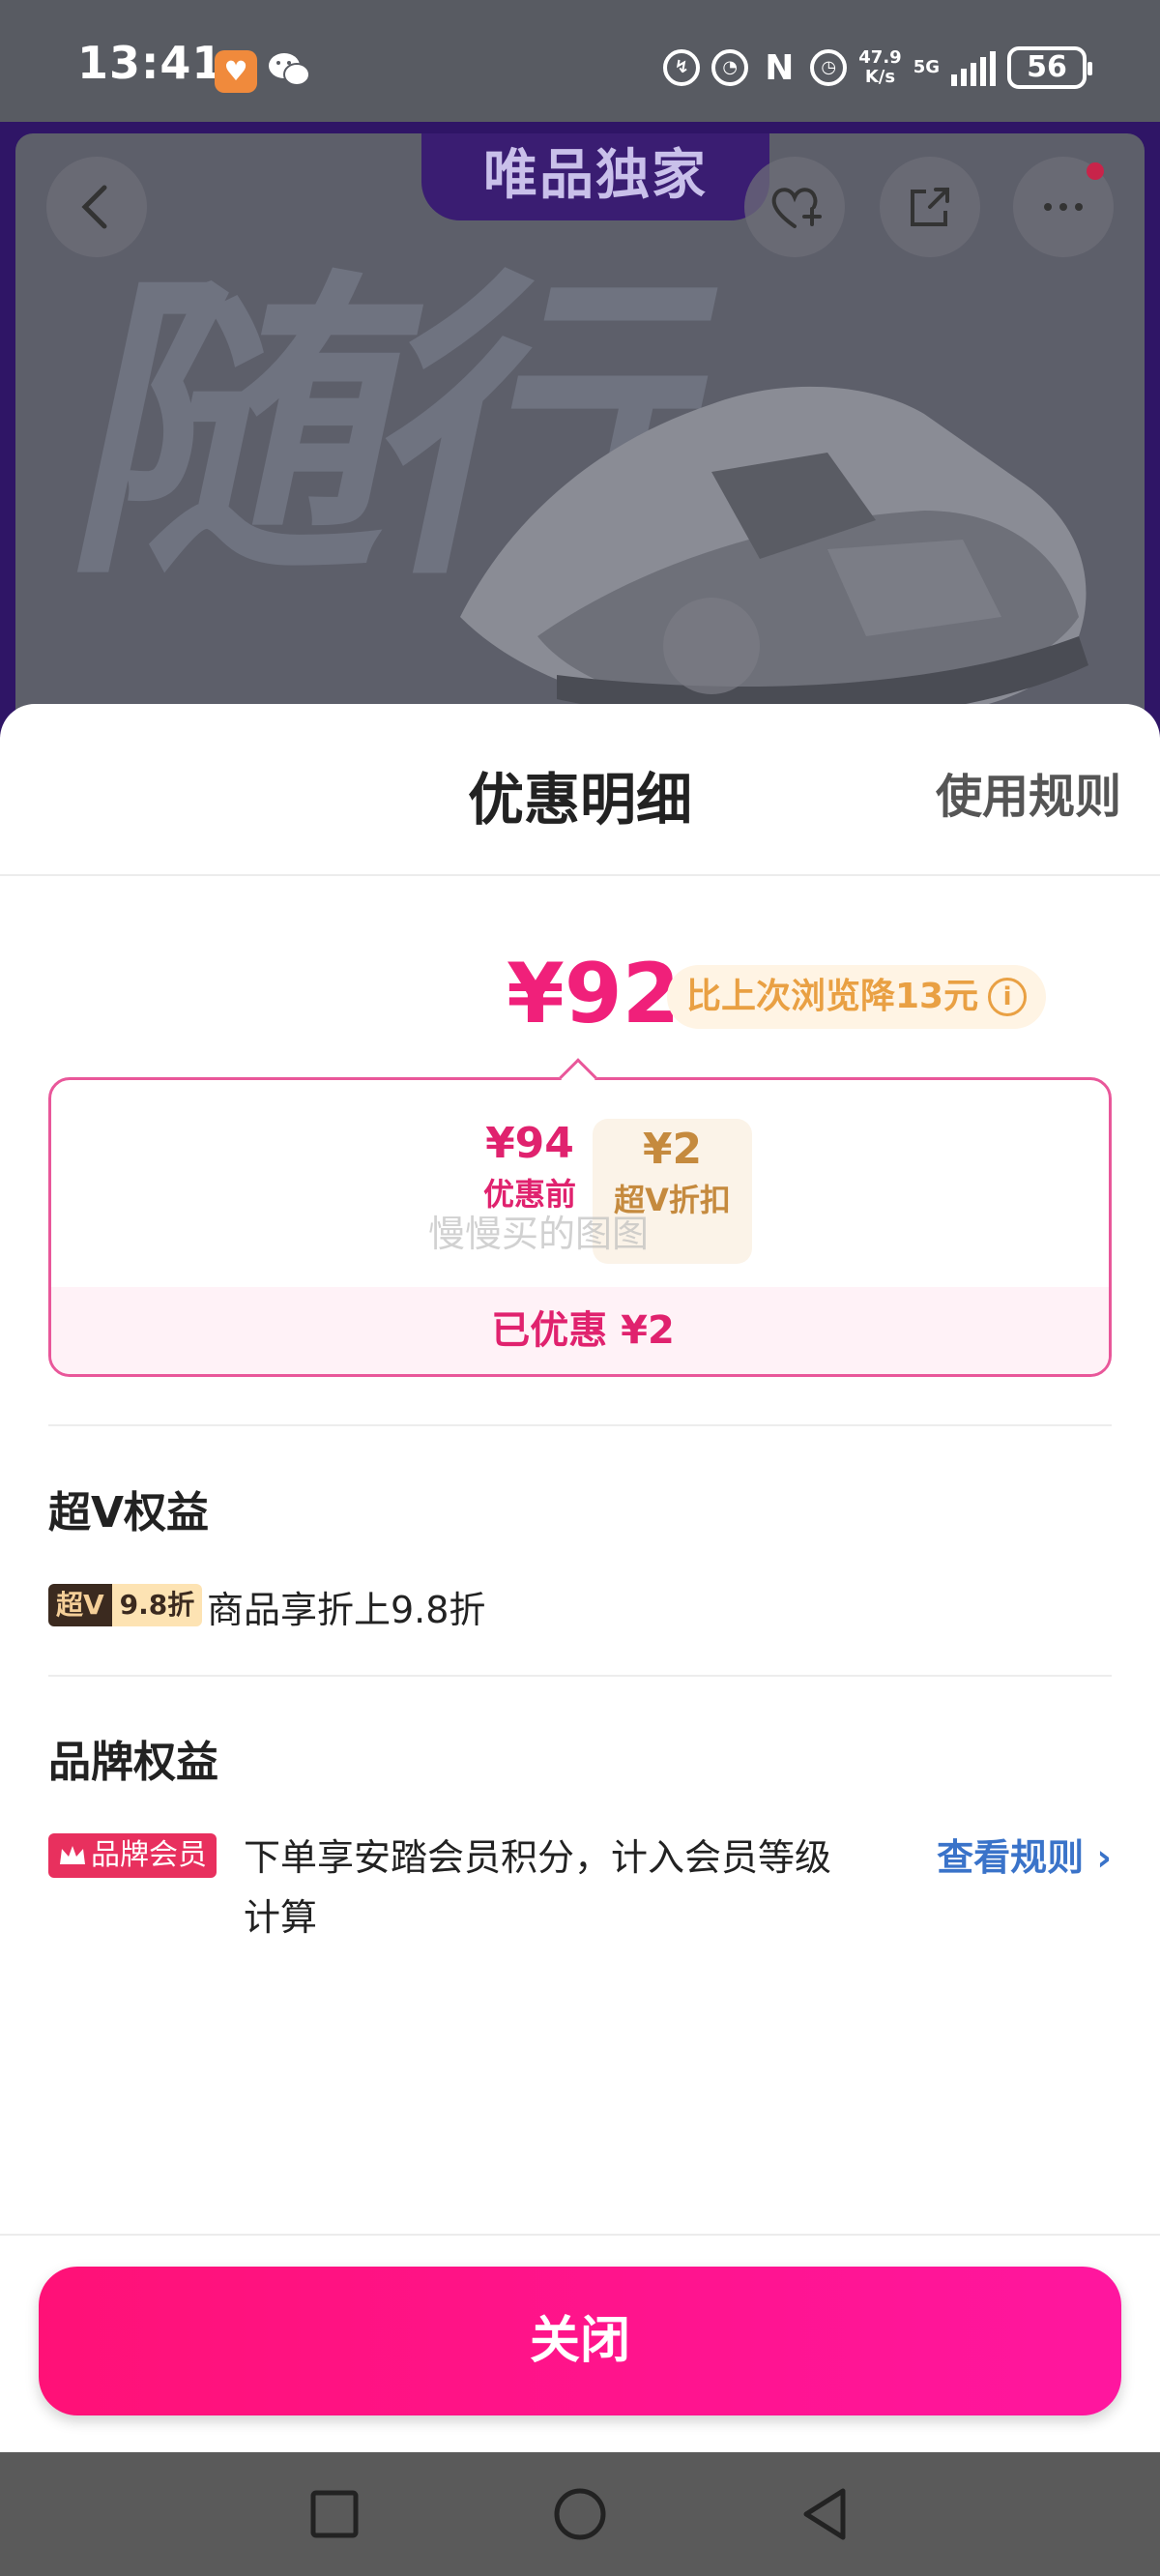  Describe the element at coordinates (832, 996) in the screenshot. I see `price-drop-text: 比上次浏览降13元` at that location.